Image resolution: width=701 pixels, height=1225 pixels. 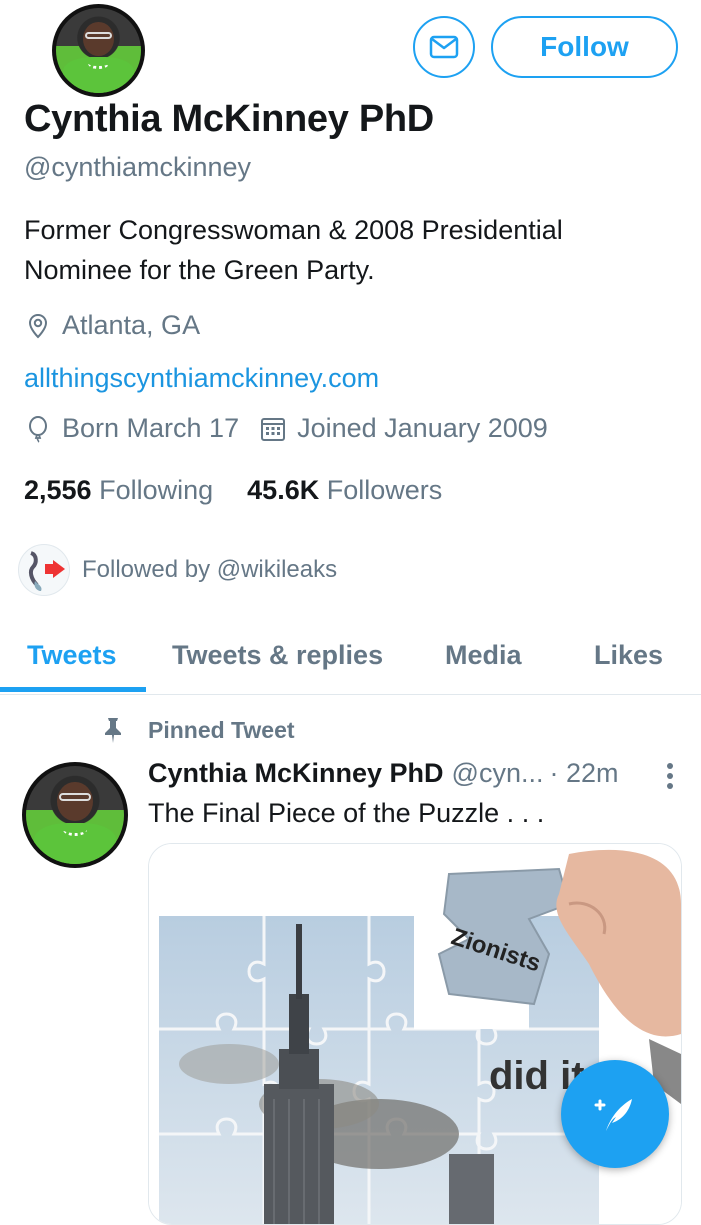 What do you see at coordinates (38, 429) in the screenshot?
I see `balloon-icon` at bounding box center [38, 429].